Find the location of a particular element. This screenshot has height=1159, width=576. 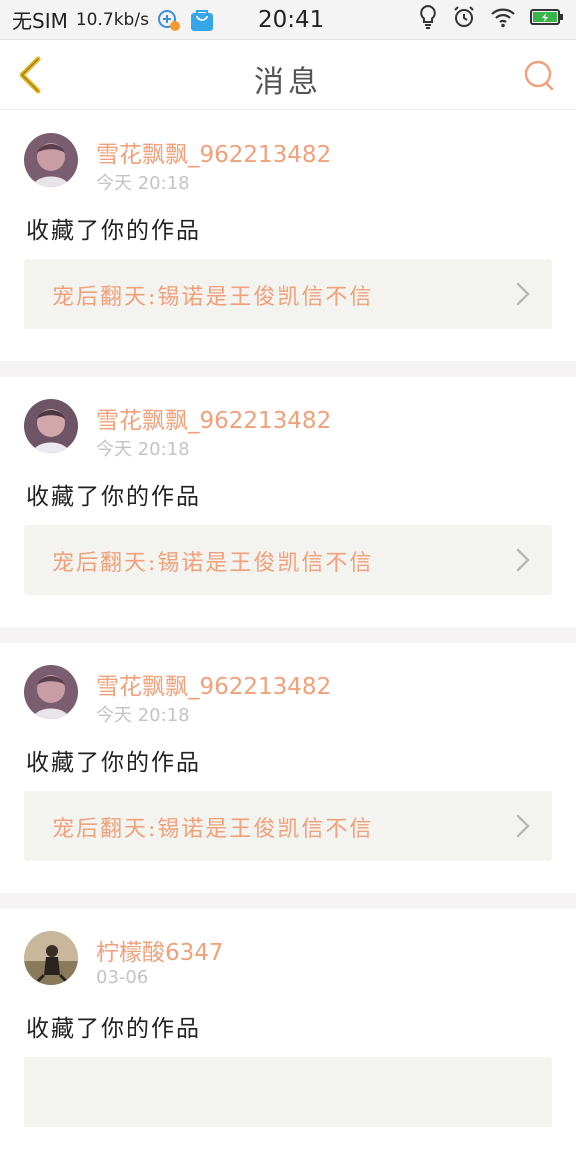

search-icon is located at coordinates (539, 75).